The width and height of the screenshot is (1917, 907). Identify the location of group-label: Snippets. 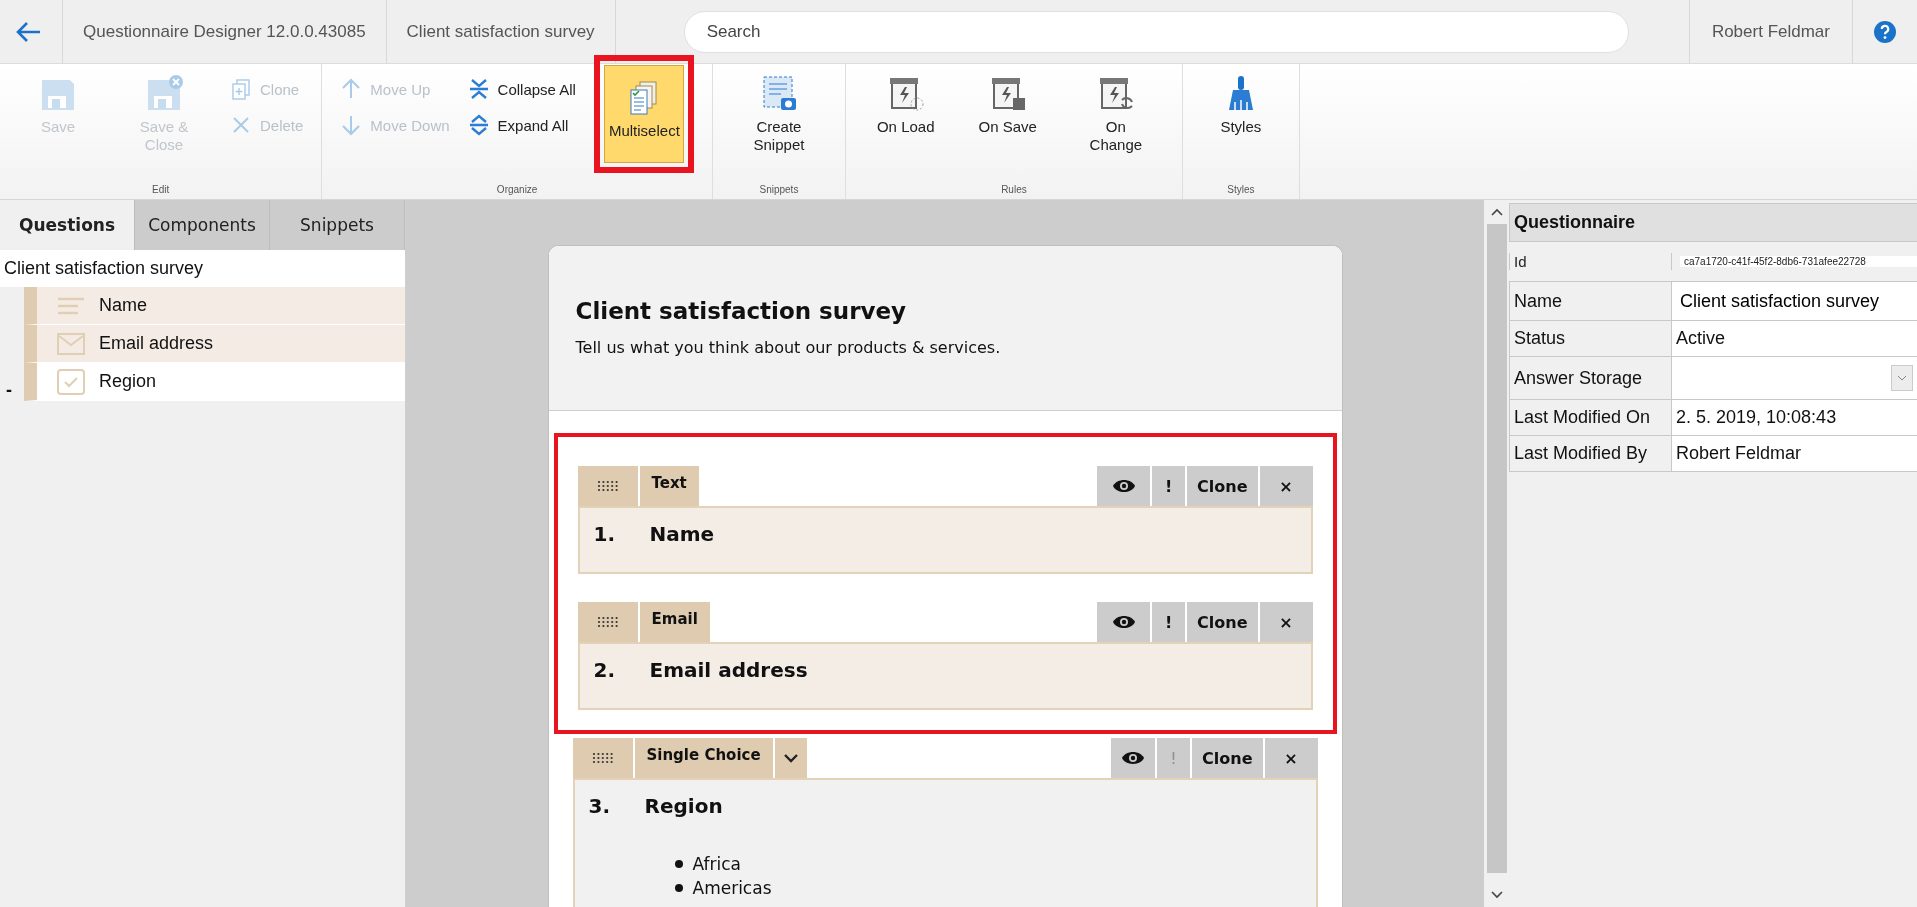
(779, 190).